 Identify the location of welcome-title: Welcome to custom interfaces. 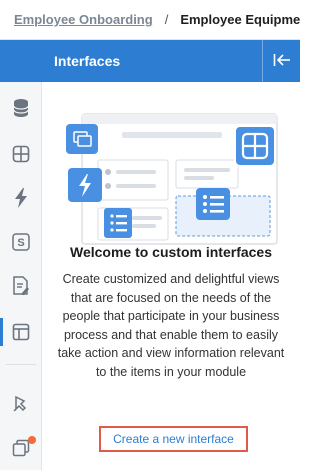
(171, 252).